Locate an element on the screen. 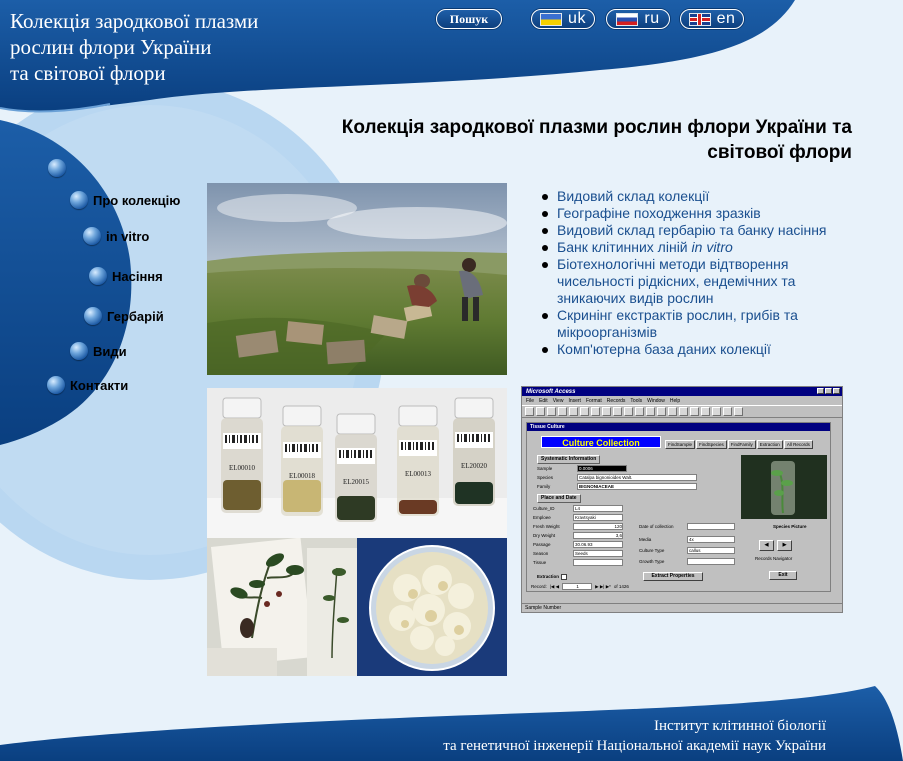  russia-flag-icon is located at coordinates (627, 19).